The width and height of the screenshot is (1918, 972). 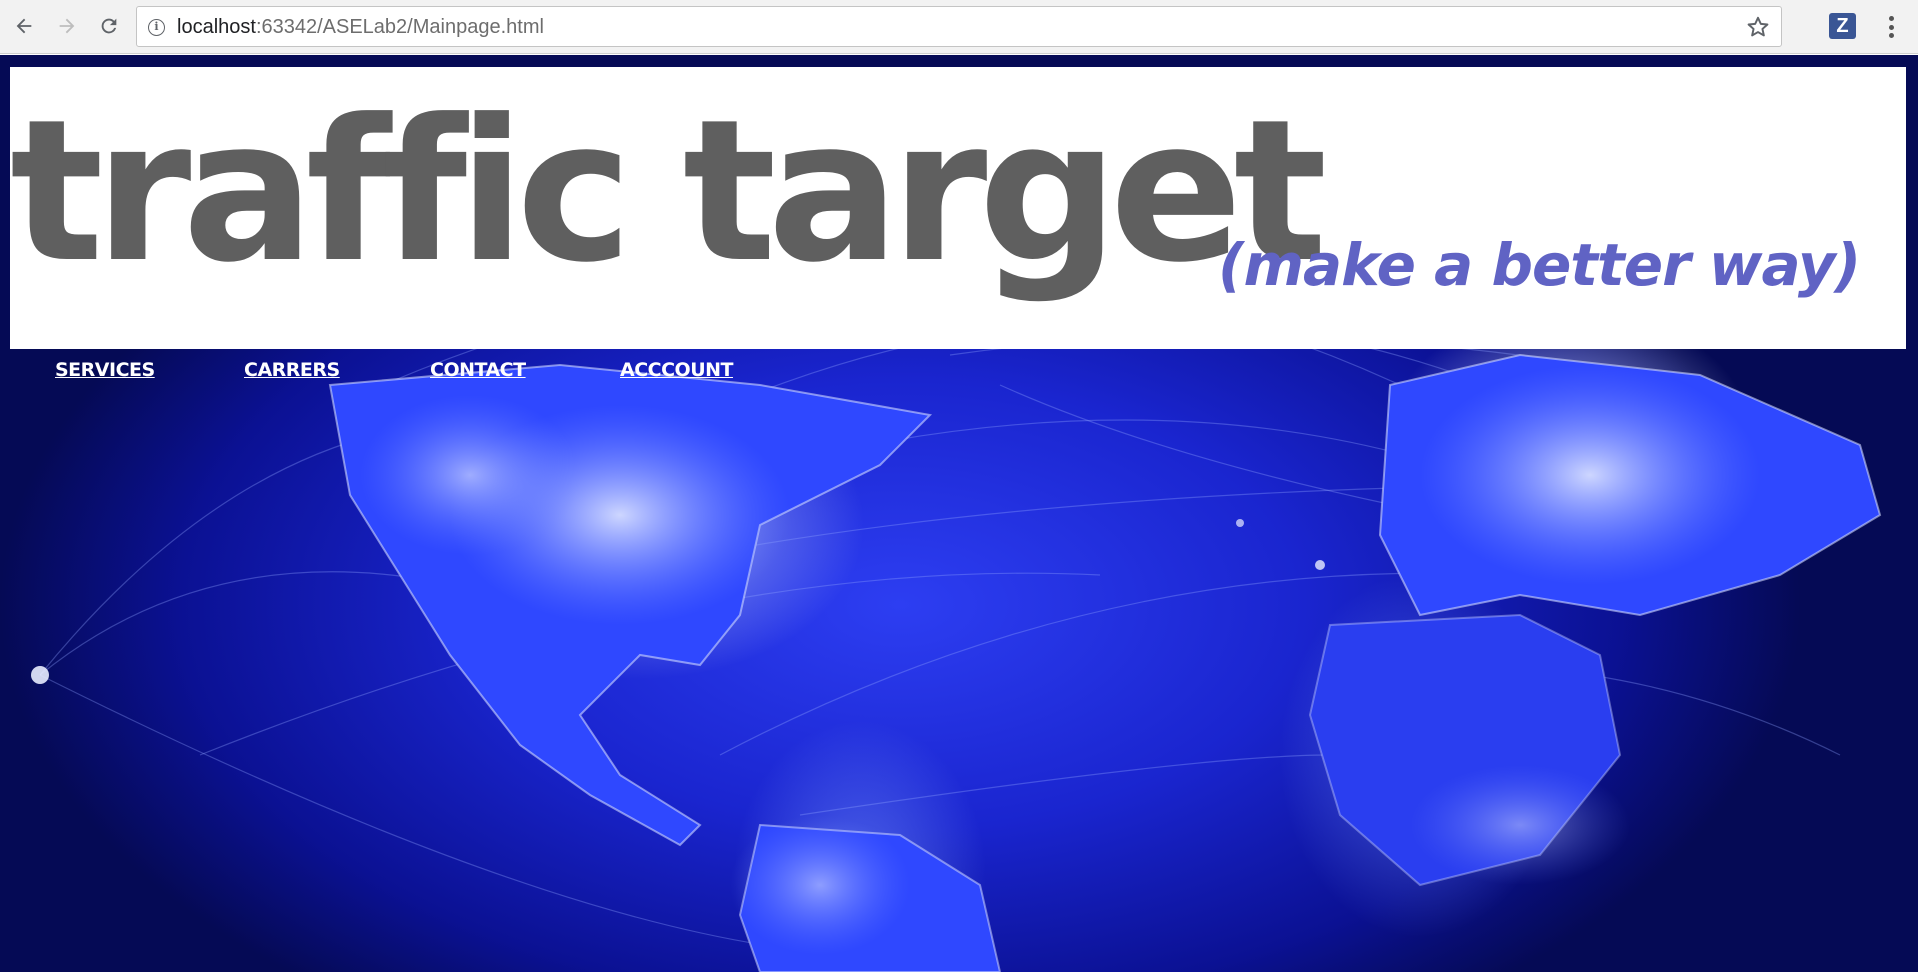 What do you see at coordinates (399, 27) in the screenshot?
I see `url-path: :63342/ASELab2/Mainpage.html` at bounding box center [399, 27].